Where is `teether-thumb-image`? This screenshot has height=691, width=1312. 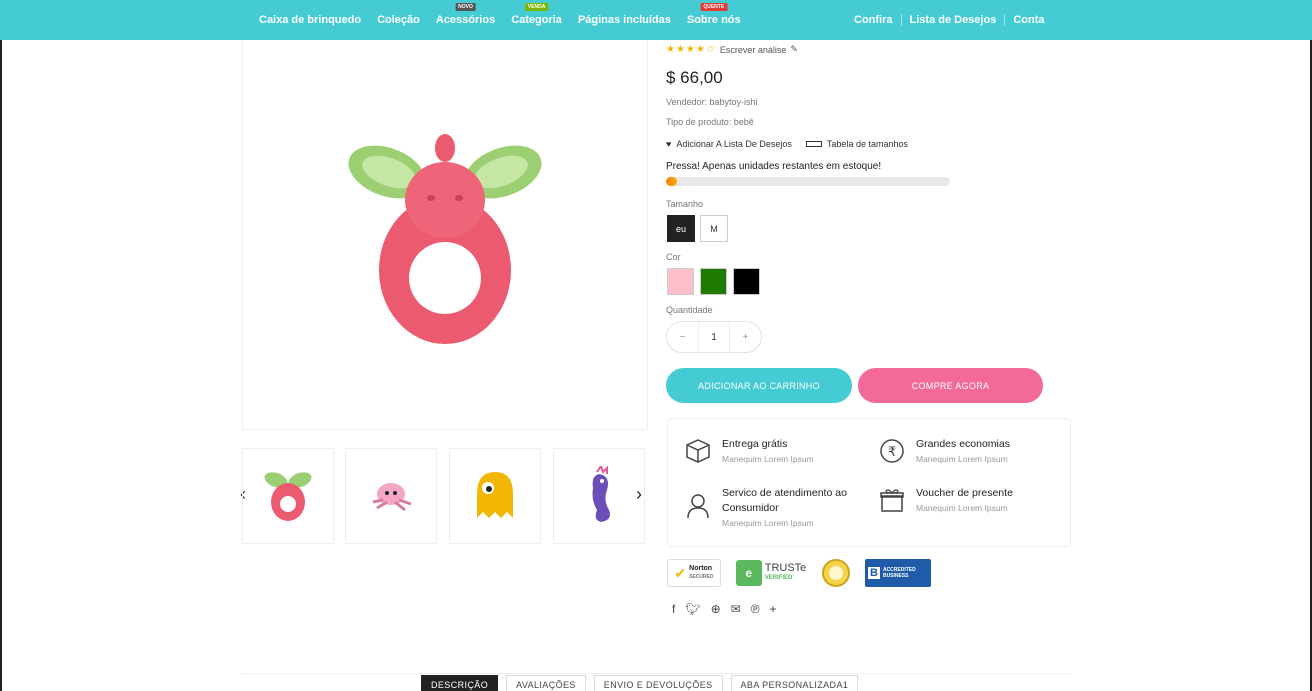
teether-thumb-image is located at coordinates (288, 496).